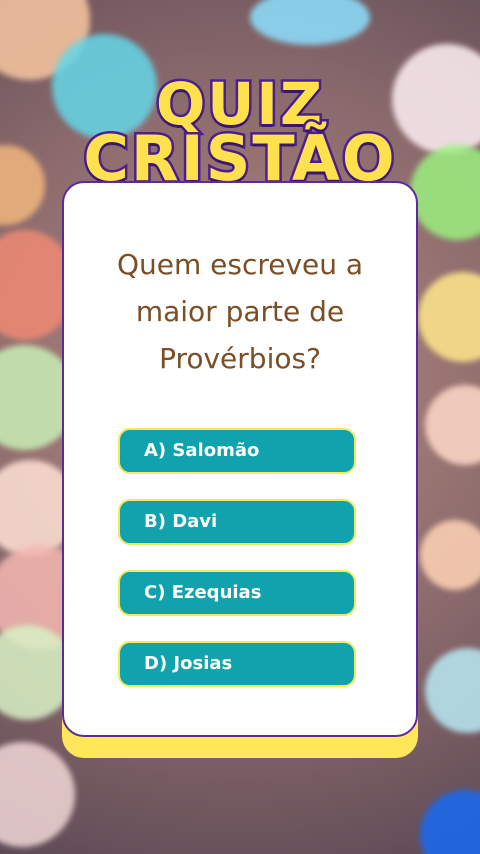 This screenshot has height=854, width=480. What do you see at coordinates (237, 451) in the screenshot?
I see `answer-option-a: A) Salomão` at bounding box center [237, 451].